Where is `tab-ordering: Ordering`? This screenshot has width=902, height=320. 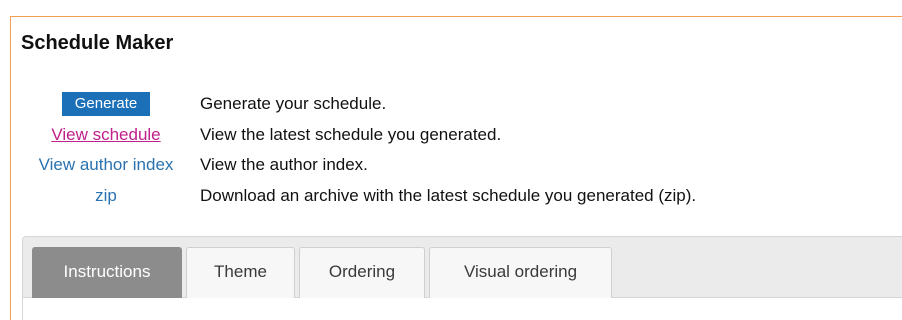
tab-ordering: Ordering is located at coordinates (362, 272).